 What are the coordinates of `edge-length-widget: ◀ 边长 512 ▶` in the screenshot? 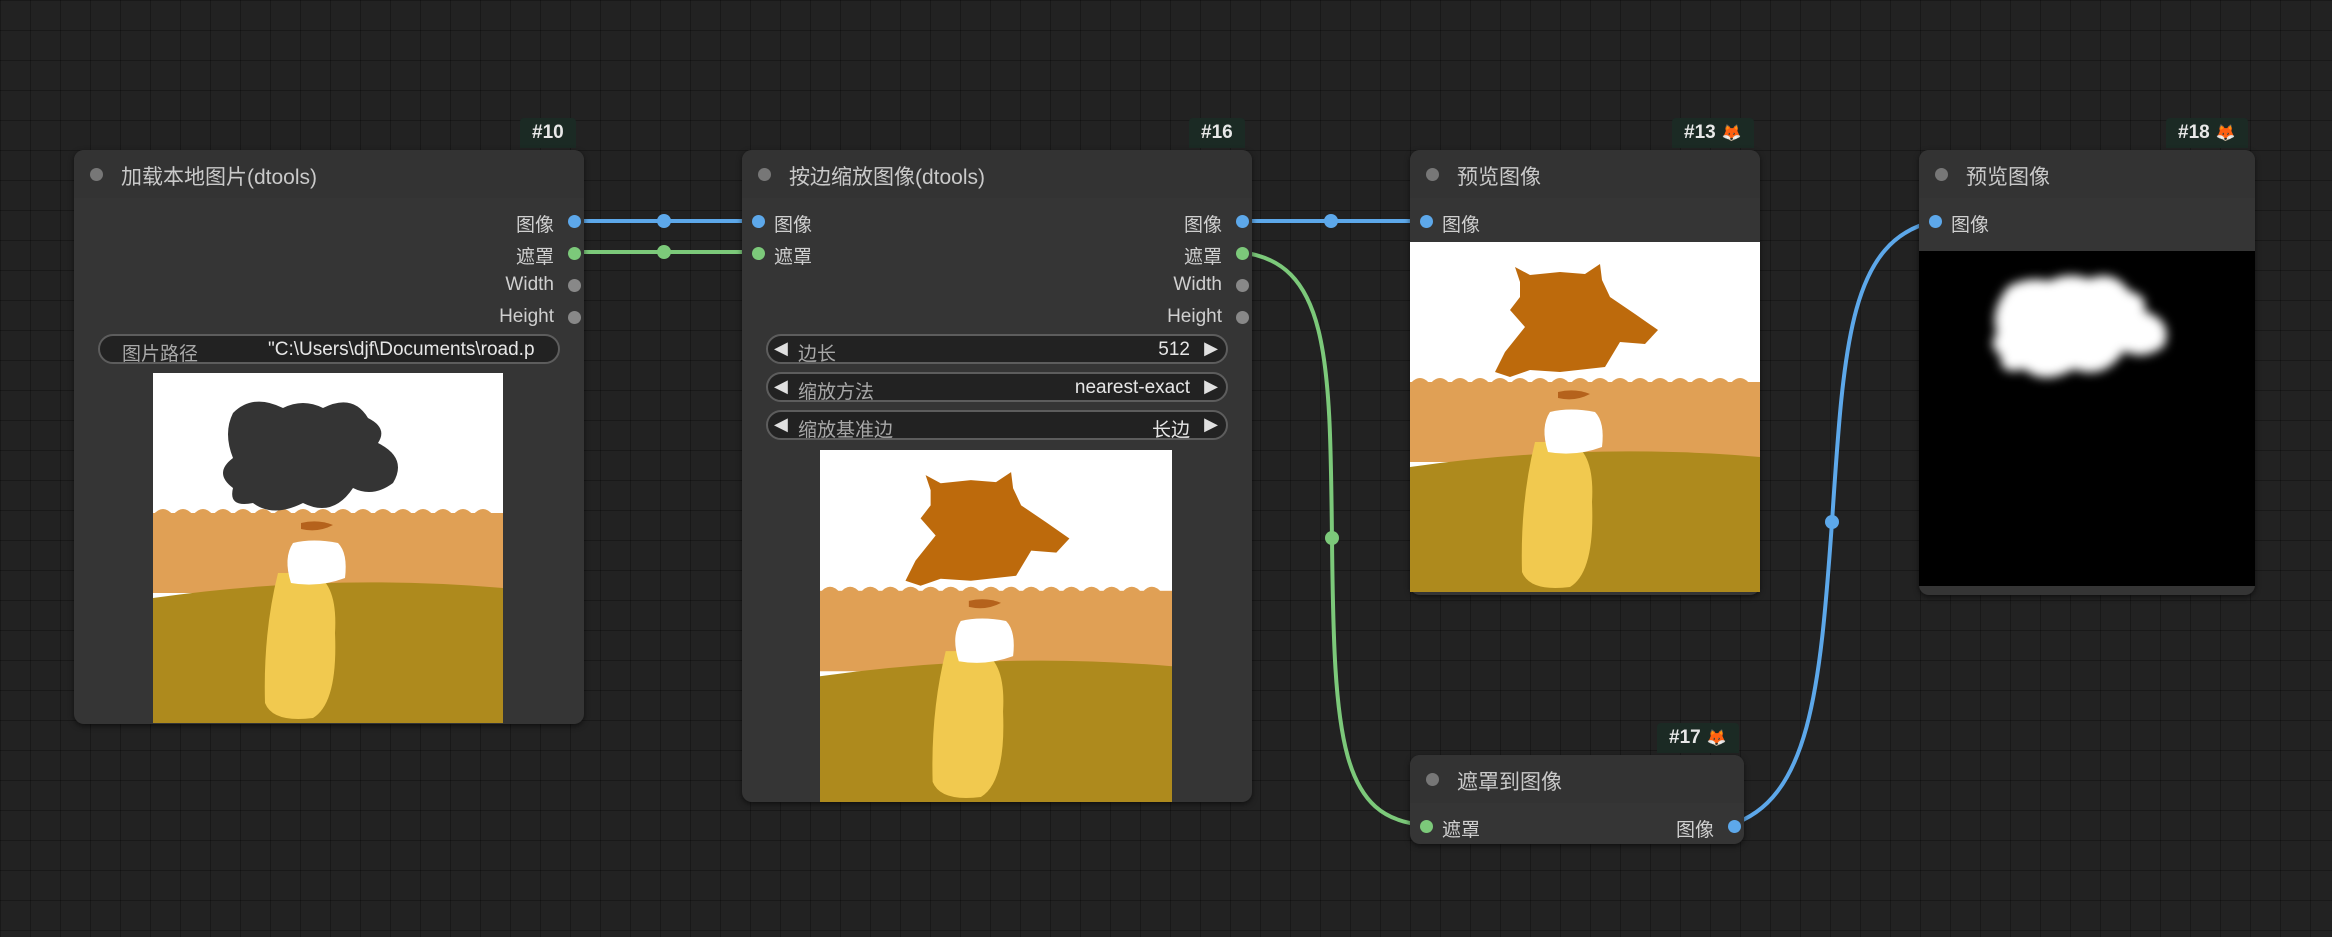 It's located at (997, 349).